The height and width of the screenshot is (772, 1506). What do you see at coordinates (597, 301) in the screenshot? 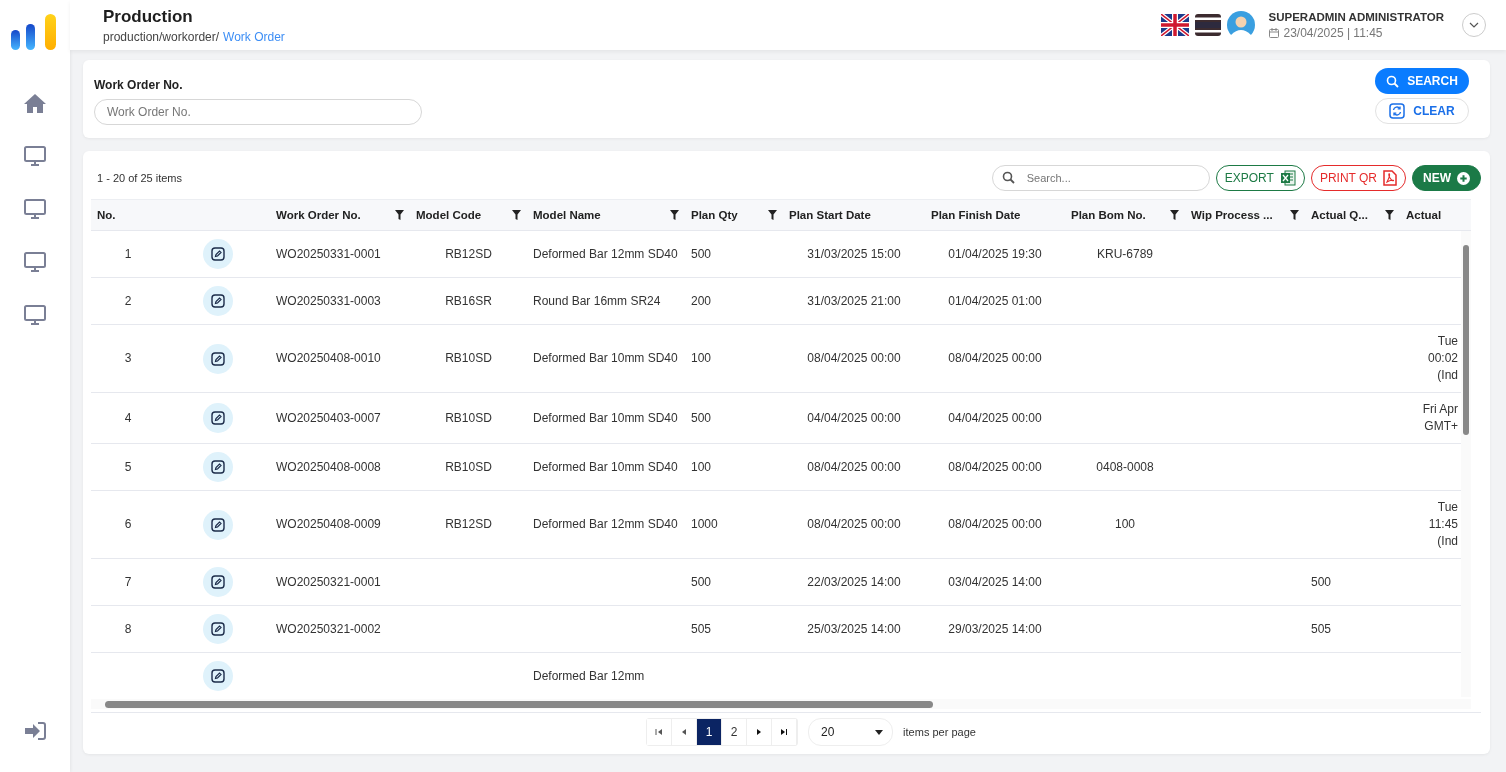
I see `table-cell-text: Round Bar 16mm SR24` at bounding box center [597, 301].